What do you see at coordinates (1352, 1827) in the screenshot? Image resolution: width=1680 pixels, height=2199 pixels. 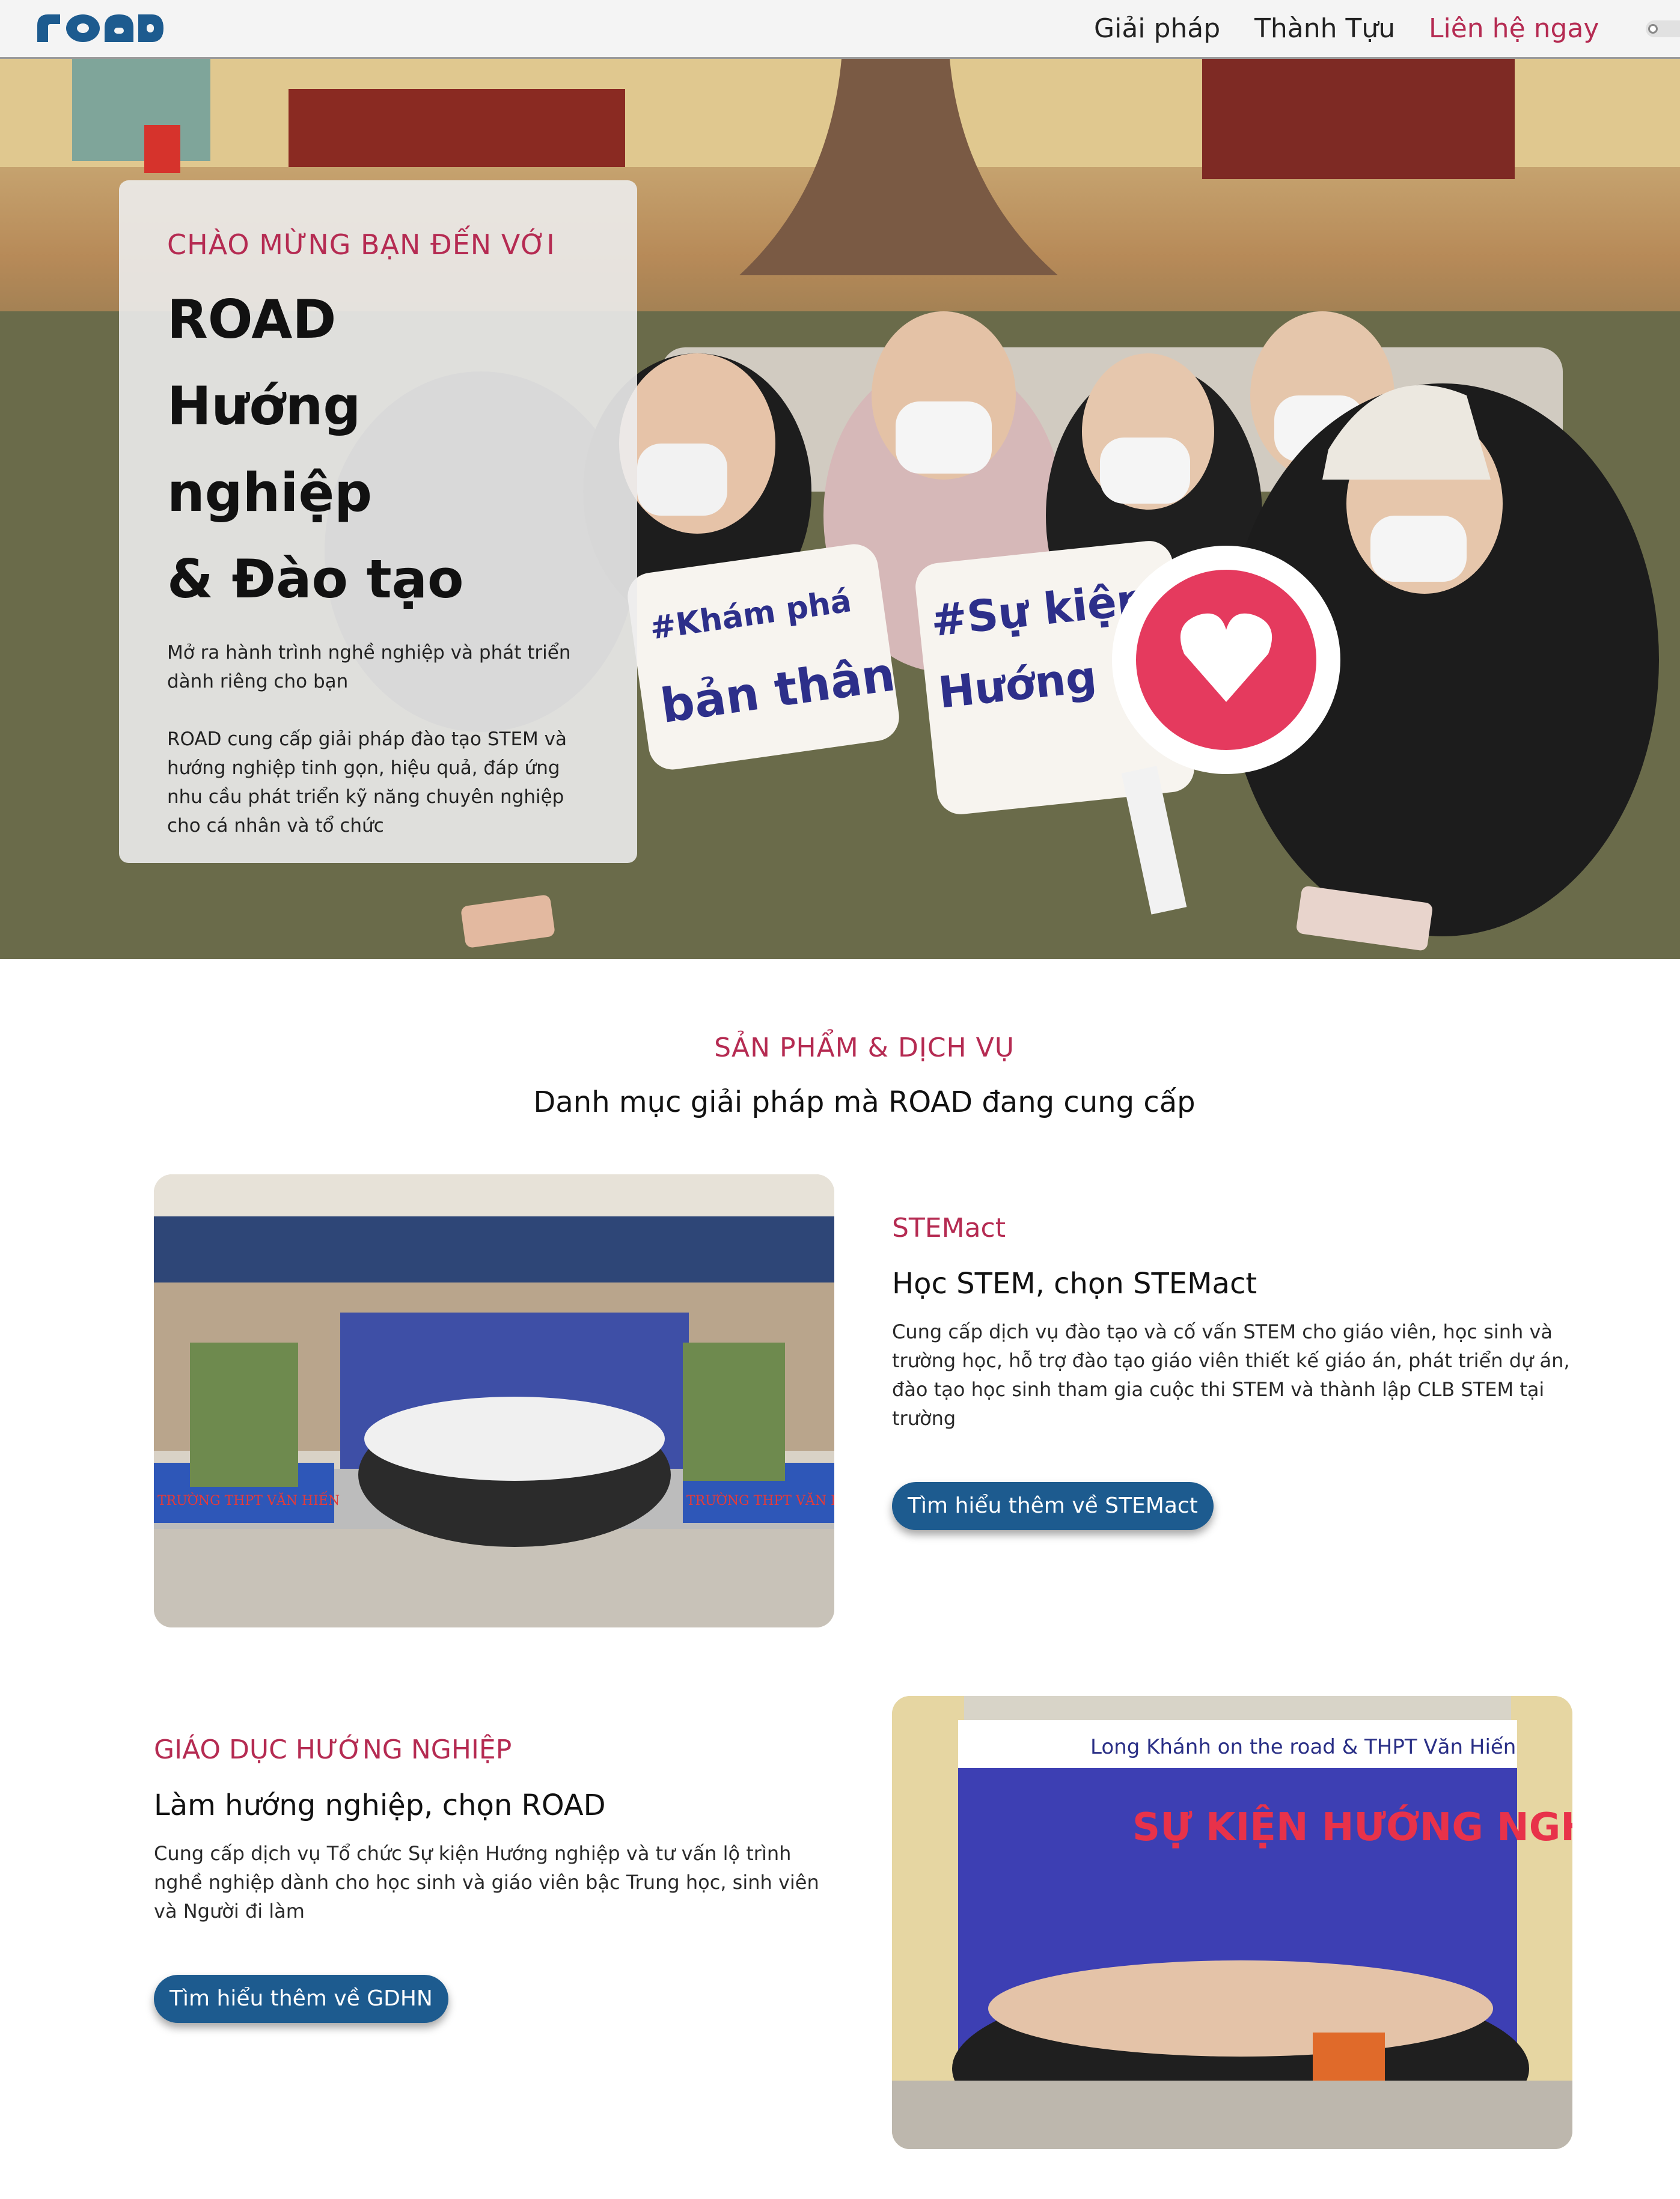 I see `banner-text: SỰ KIỆN HƯỚNG NGHIỆP` at bounding box center [1352, 1827].